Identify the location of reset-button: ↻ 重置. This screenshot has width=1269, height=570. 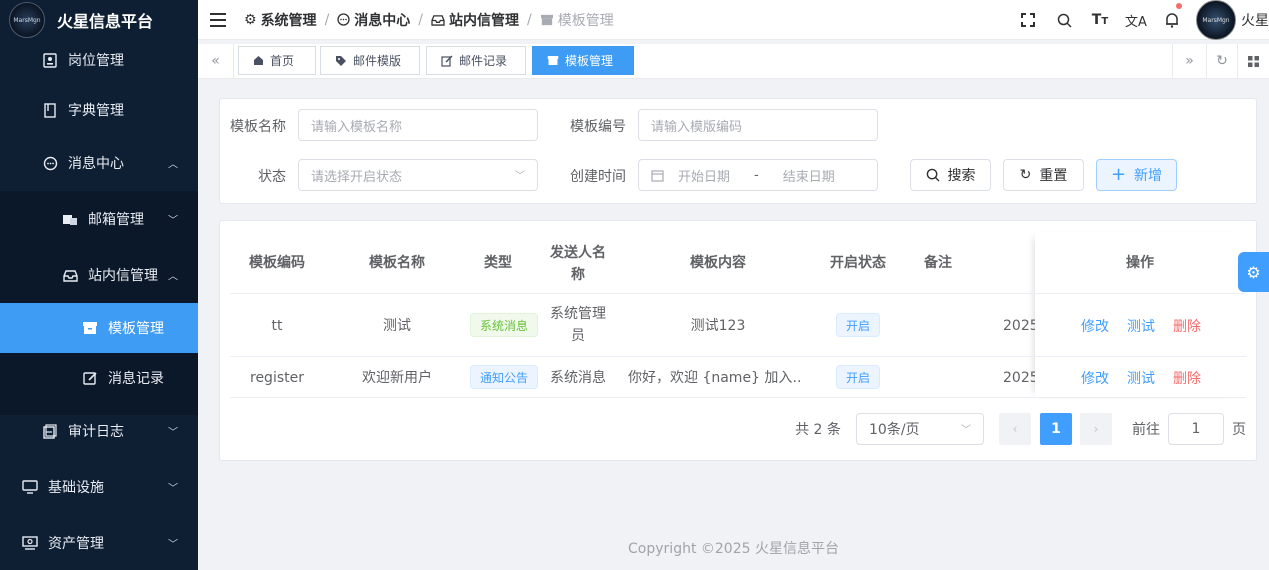
(1043, 175).